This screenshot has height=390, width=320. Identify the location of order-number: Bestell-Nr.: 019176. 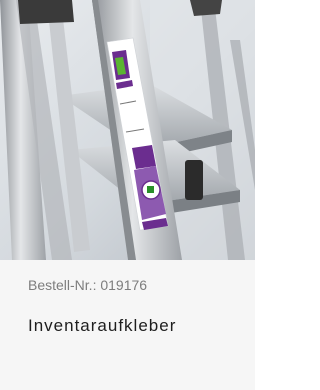
(88, 285).